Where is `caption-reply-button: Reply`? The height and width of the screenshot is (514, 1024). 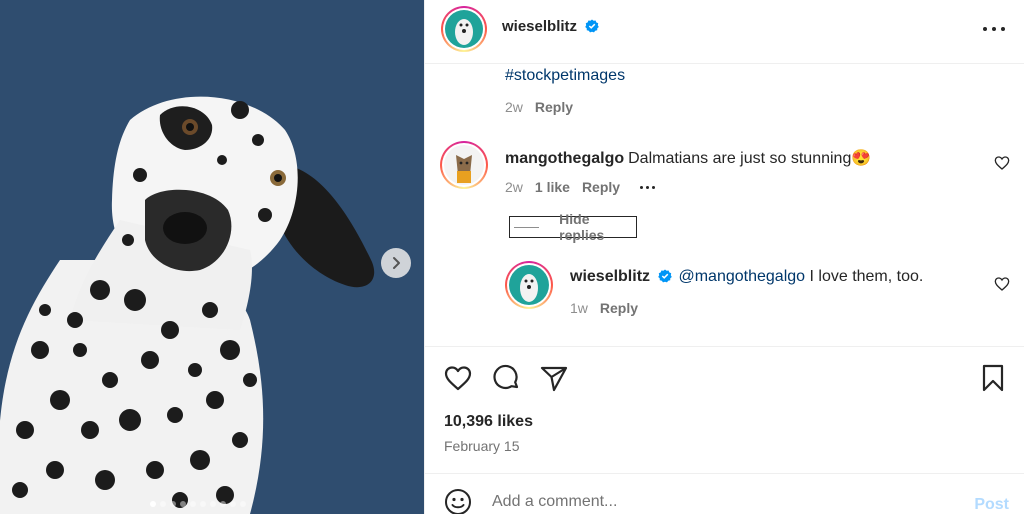
caption-reply-button: Reply is located at coordinates (554, 107).